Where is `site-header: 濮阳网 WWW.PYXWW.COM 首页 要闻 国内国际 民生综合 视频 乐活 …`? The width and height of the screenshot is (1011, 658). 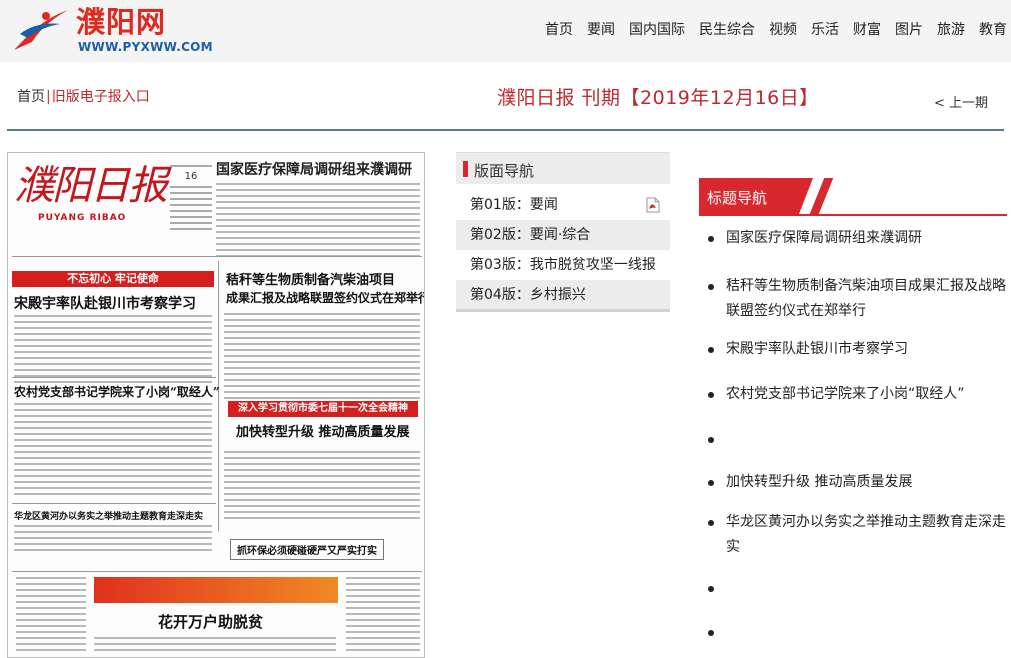
site-header: 濮阳网 WWW.PYXWW.COM 首页 要闻 国内国际 民生综合 视频 乐活 … is located at coordinates (505, 31).